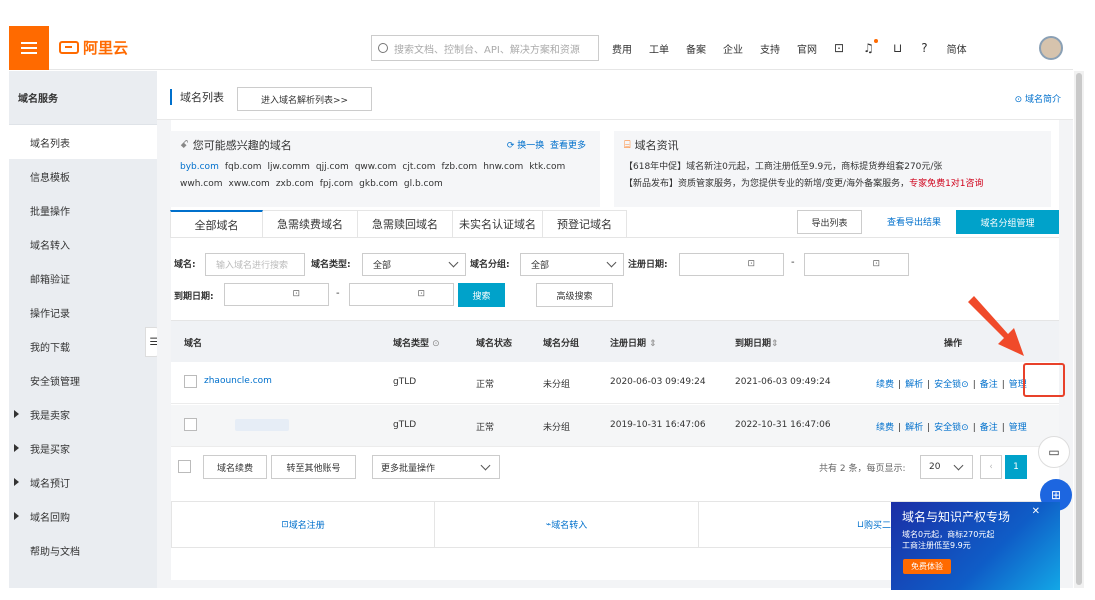 This screenshot has width=1095, height=600. What do you see at coordinates (1051, 48) in the screenshot?
I see `user-avatar` at bounding box center [1051, 48].